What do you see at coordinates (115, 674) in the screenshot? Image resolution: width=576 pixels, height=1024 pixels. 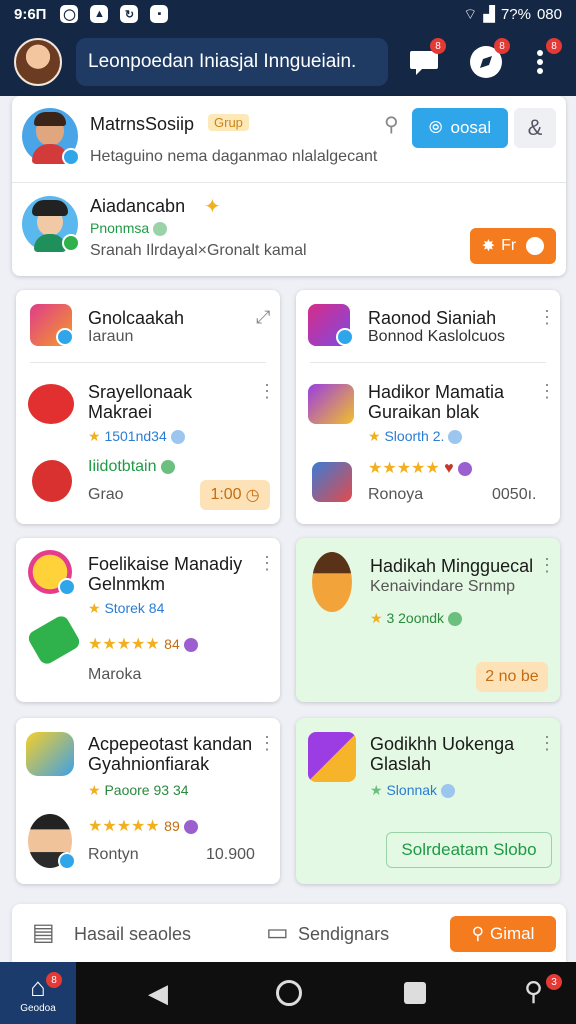 I see `card-footer: Maroka` at bounding box center [115, 674].